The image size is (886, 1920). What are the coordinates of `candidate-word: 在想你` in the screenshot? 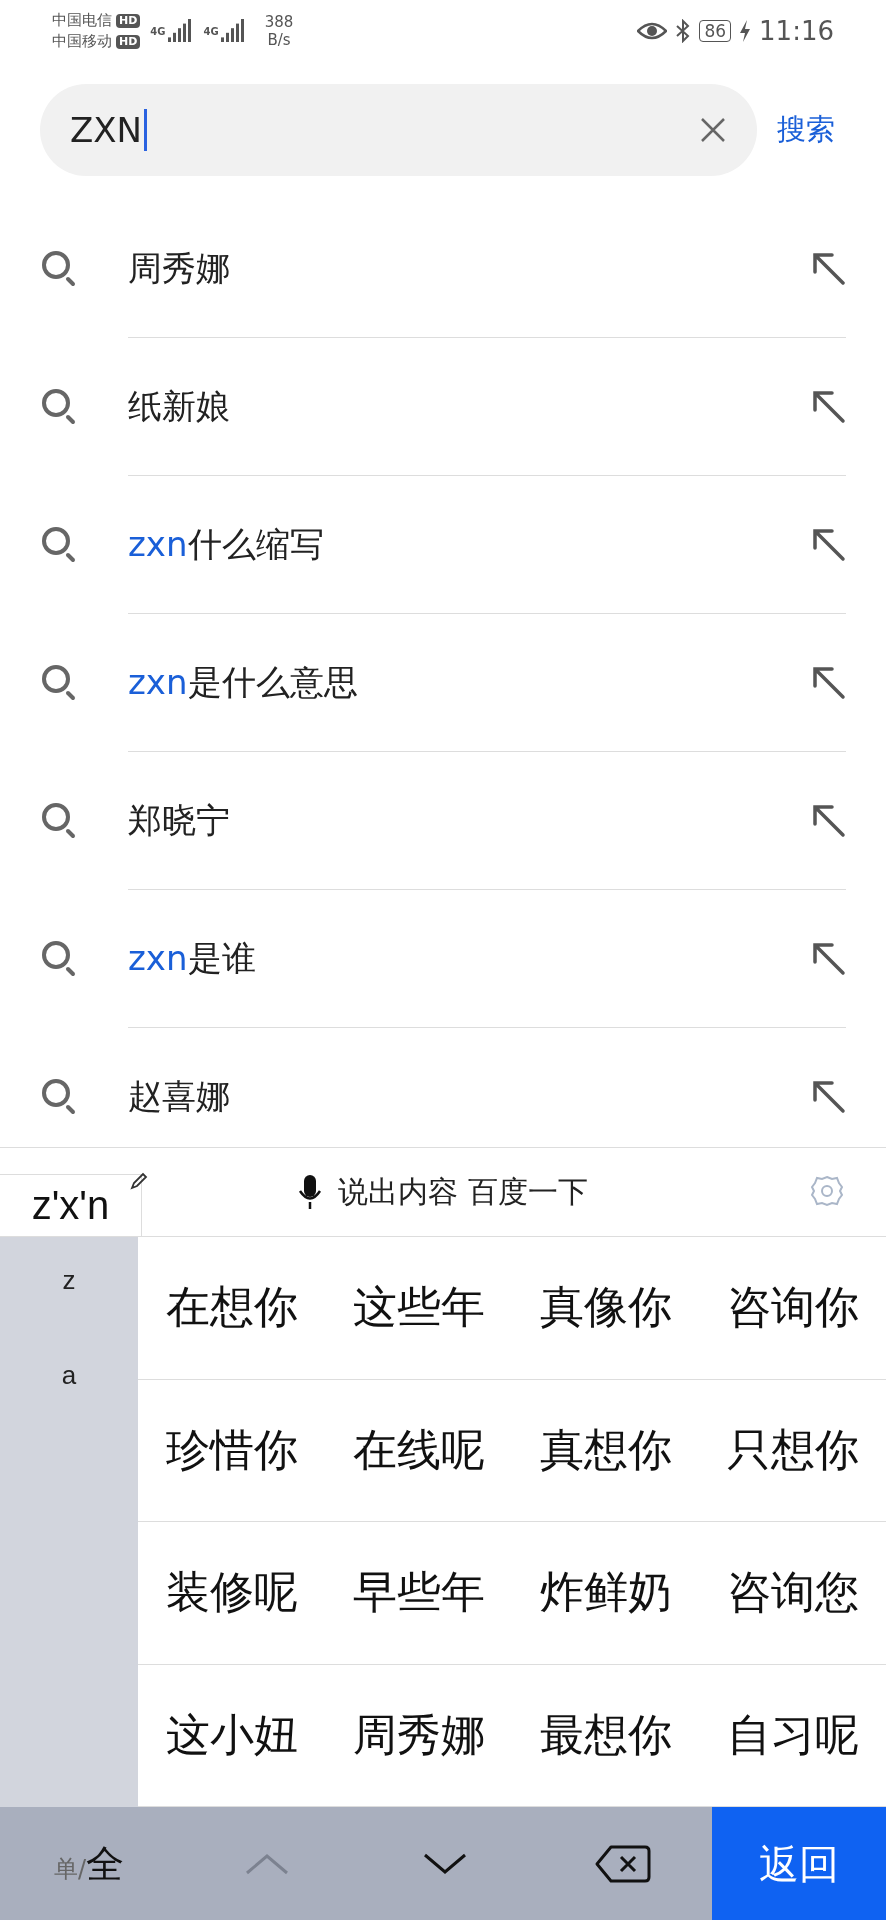 It's located at (231, 1308).